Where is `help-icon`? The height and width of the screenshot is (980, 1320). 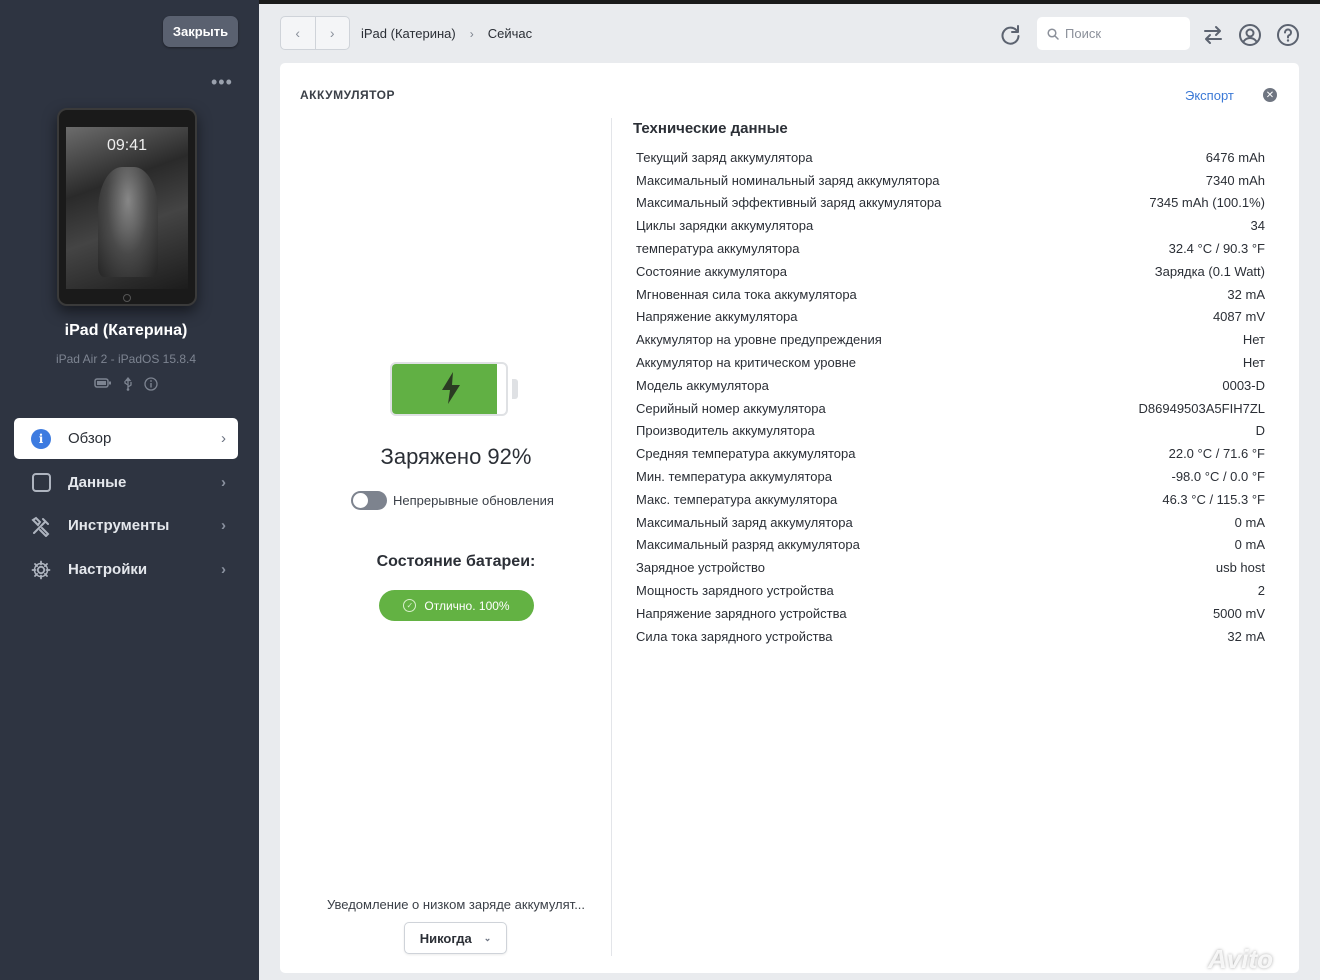
help-icon is located at coordinates (1288, 35).